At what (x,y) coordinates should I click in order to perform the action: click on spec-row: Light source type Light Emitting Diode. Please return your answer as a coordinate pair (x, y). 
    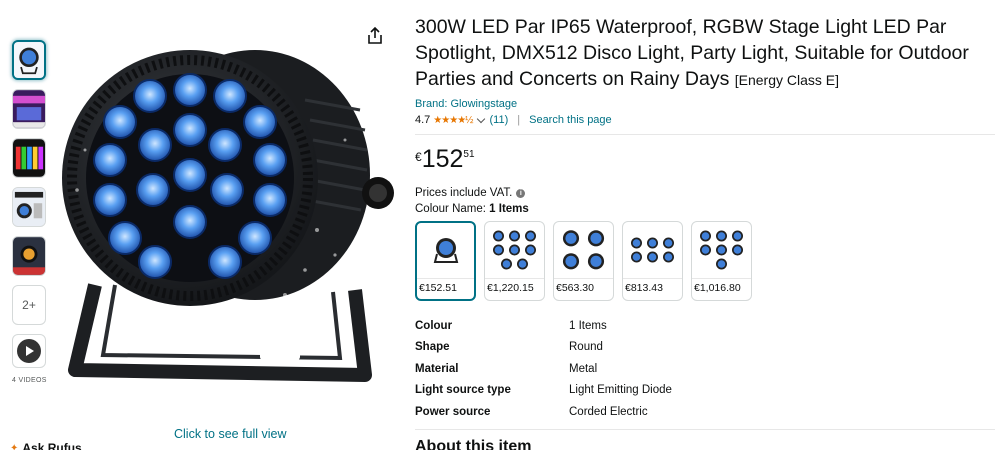
    Looking at the image, I should click on (575, 391).